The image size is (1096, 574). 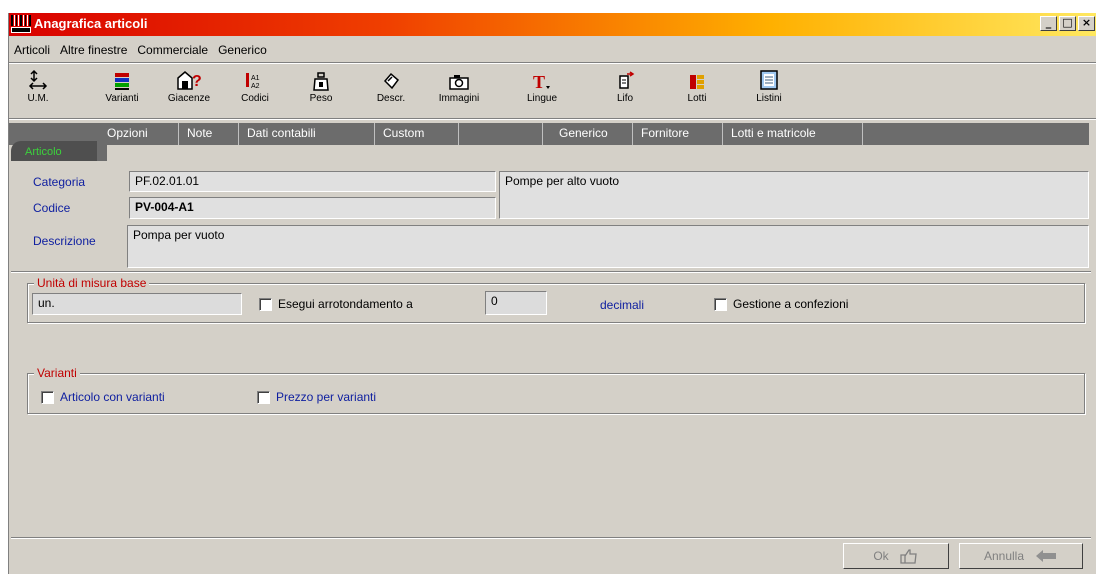 I want to click on app-barcode-icon, so click(x=21, y=24).